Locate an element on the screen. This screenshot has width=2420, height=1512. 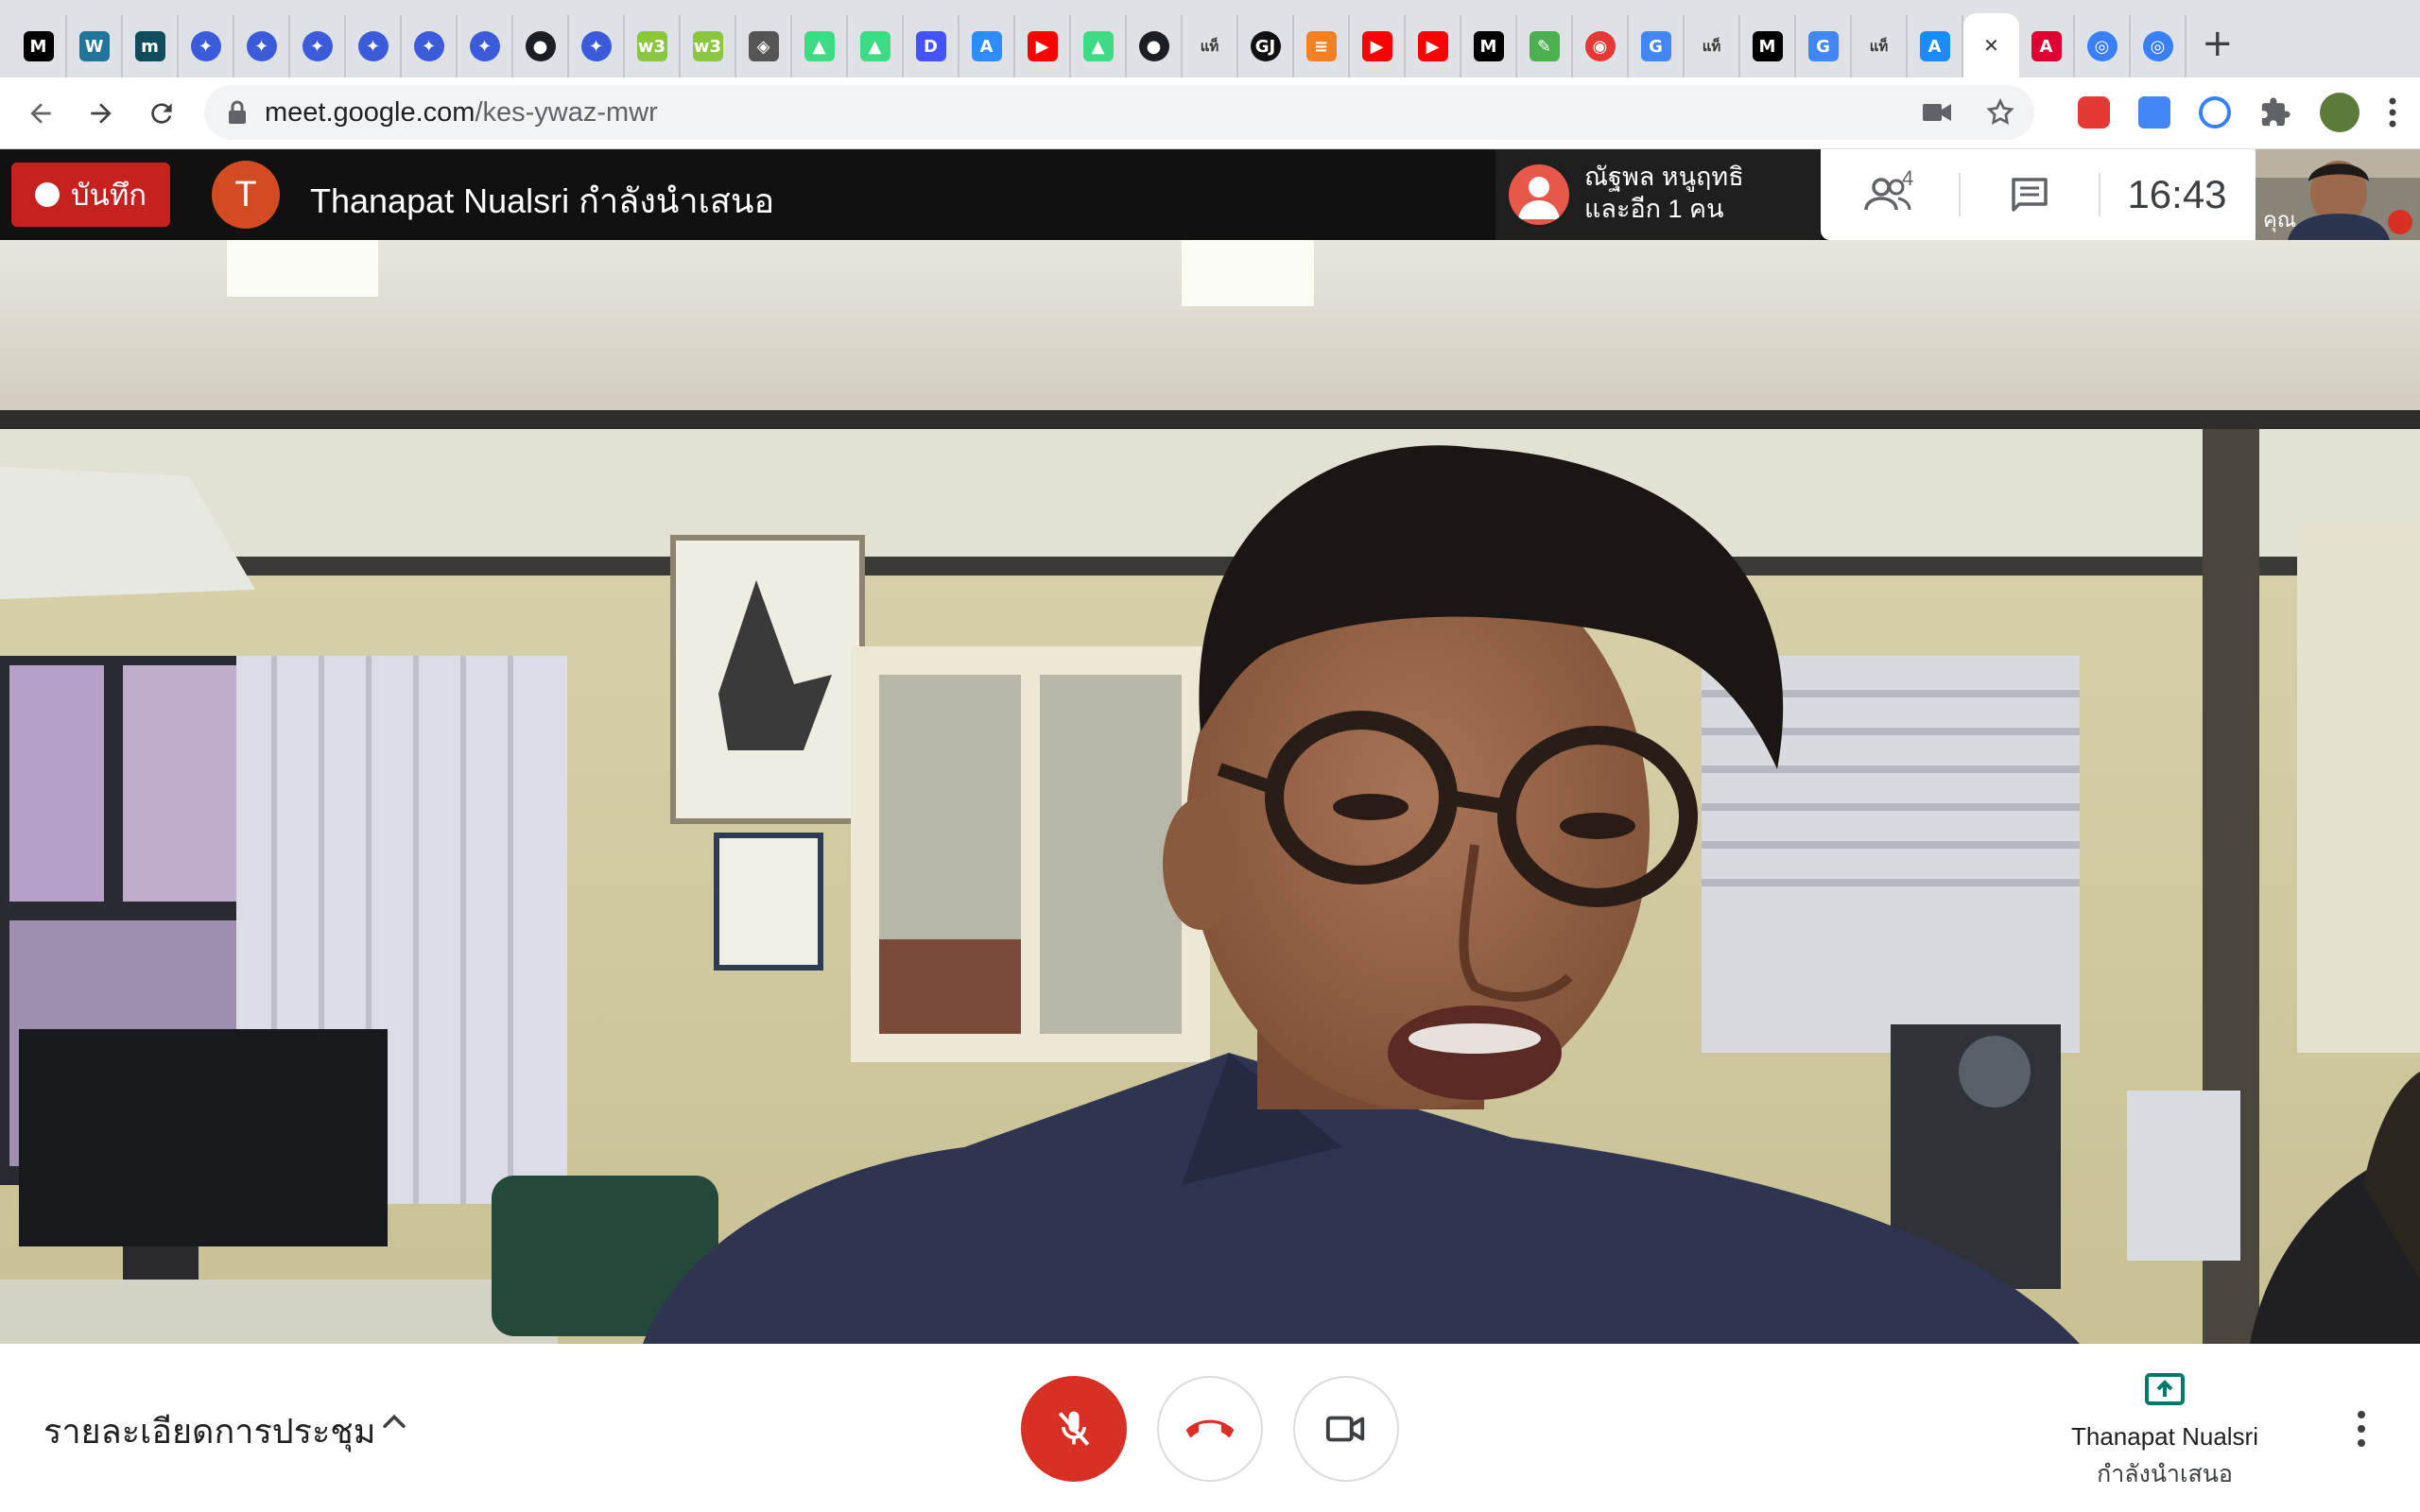
profile-avatar is located at coordinates (2340, 112).